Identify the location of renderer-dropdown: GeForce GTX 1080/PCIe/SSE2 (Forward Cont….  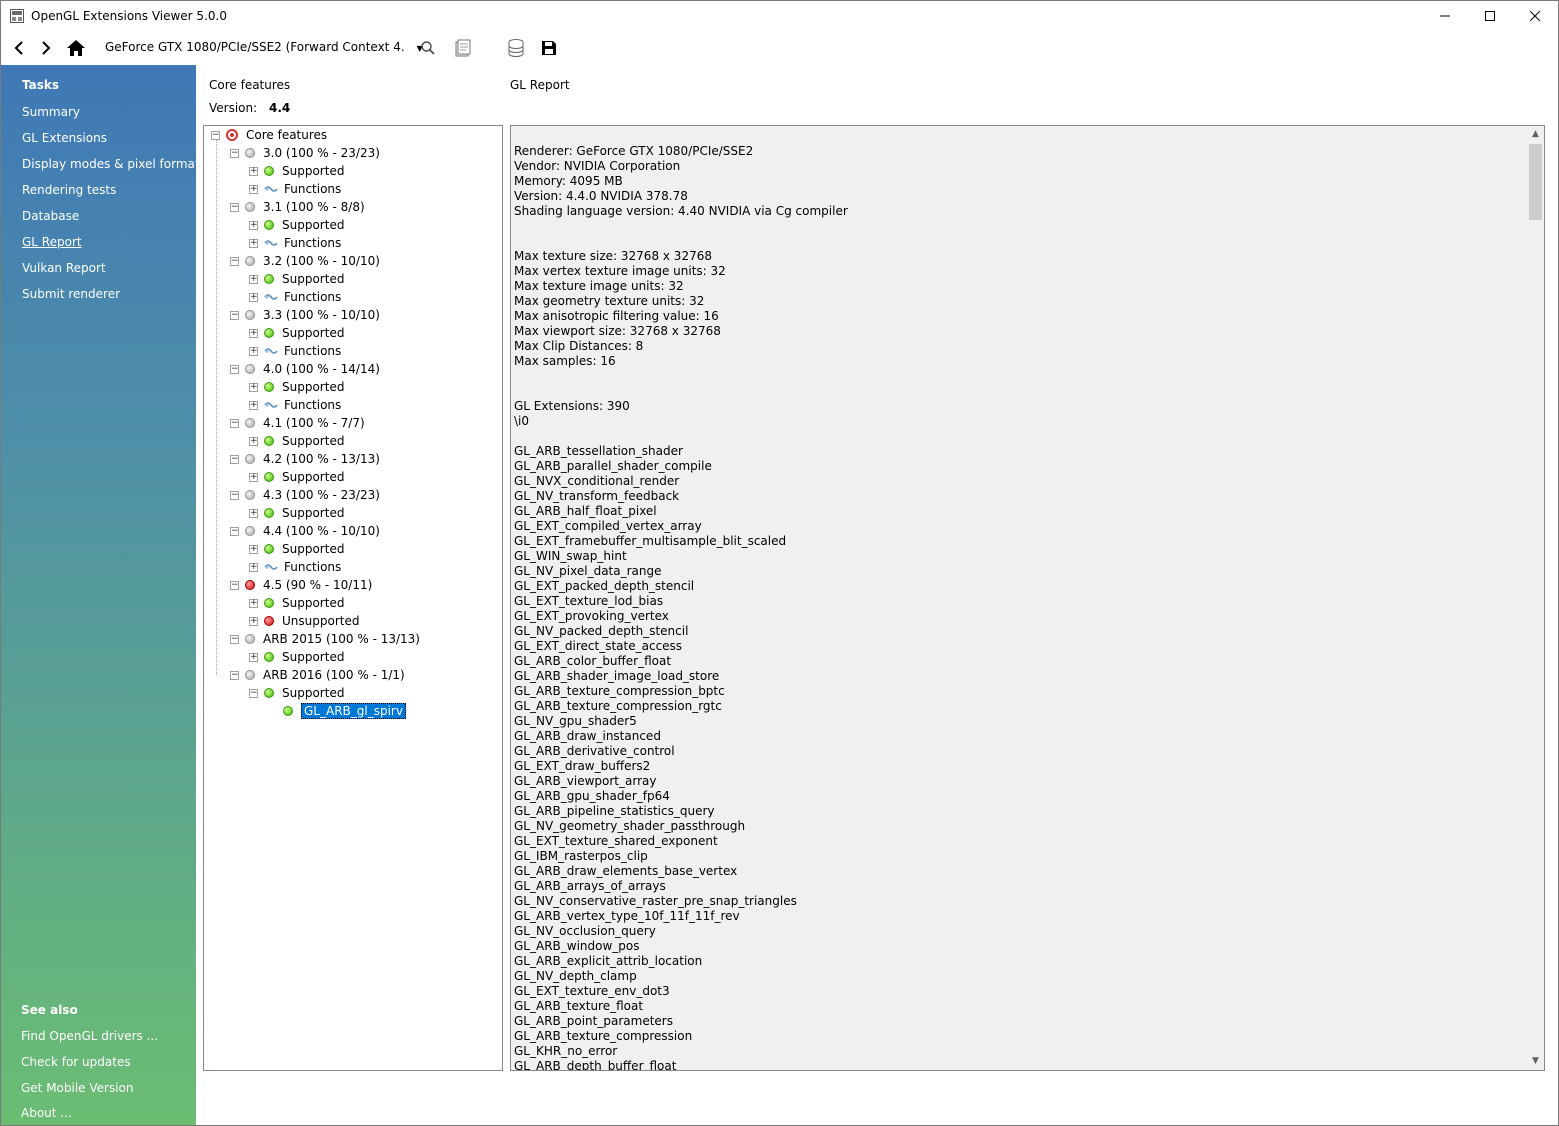
(264, 47).